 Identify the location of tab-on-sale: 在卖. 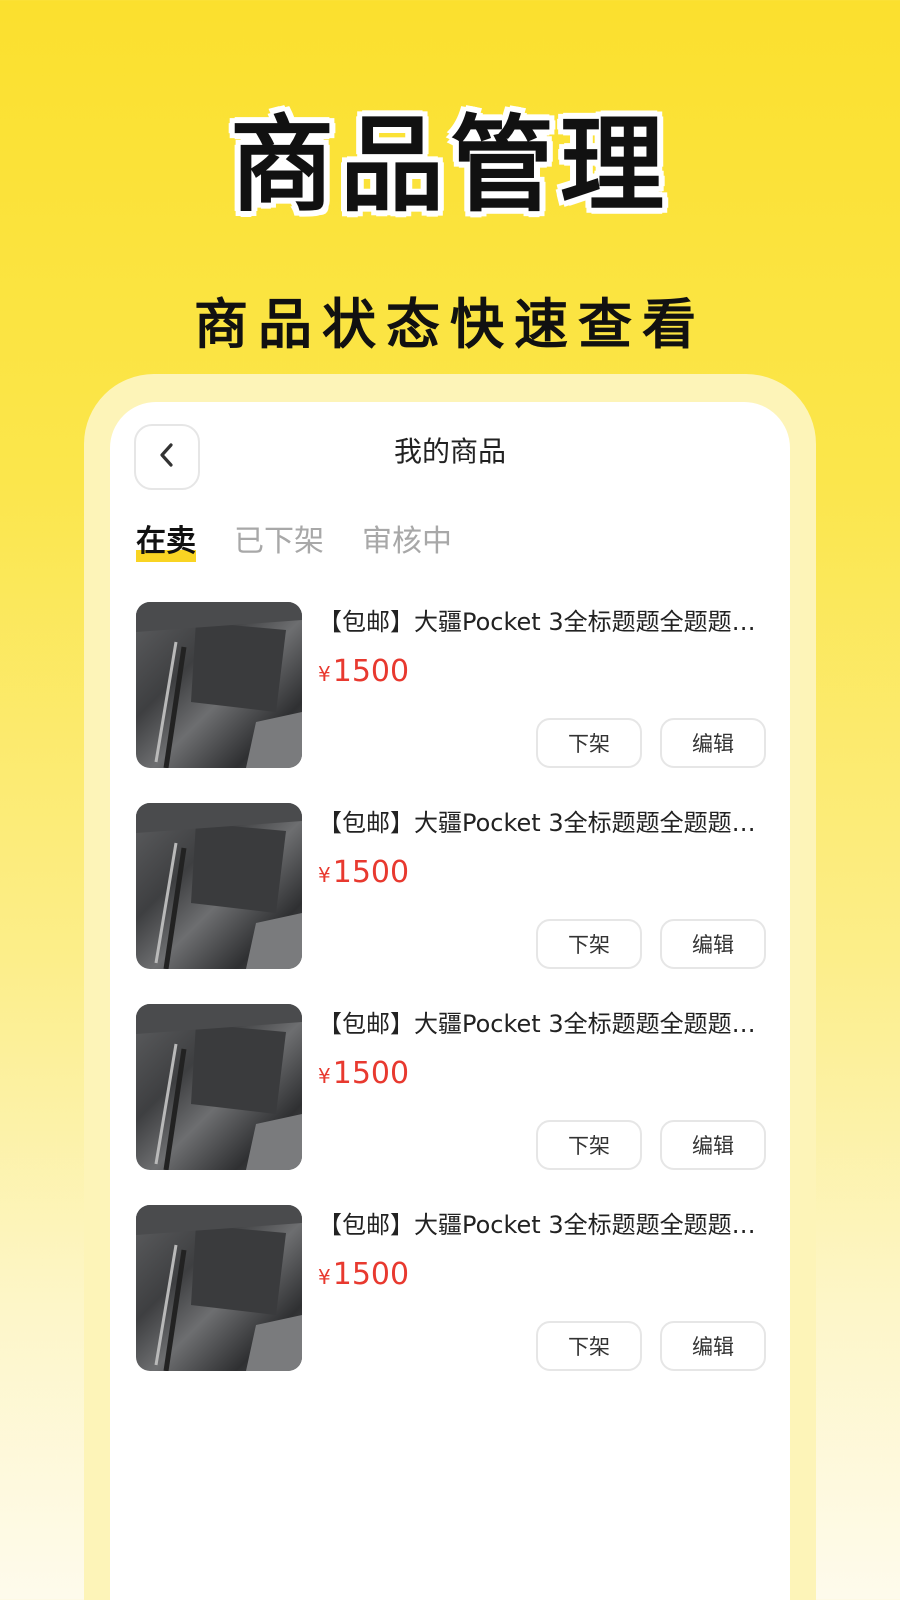
(166, 542).